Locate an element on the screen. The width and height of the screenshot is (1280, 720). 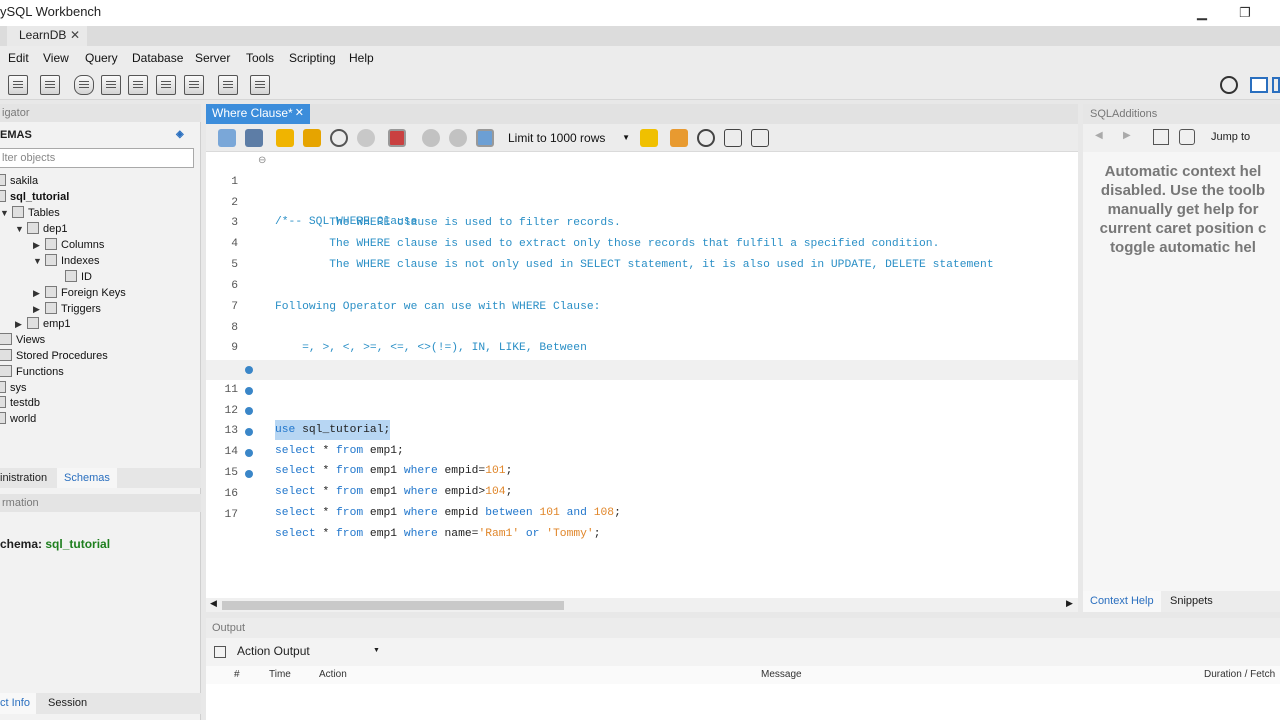
tree-item-world: world is located at coordinates (18, 418).